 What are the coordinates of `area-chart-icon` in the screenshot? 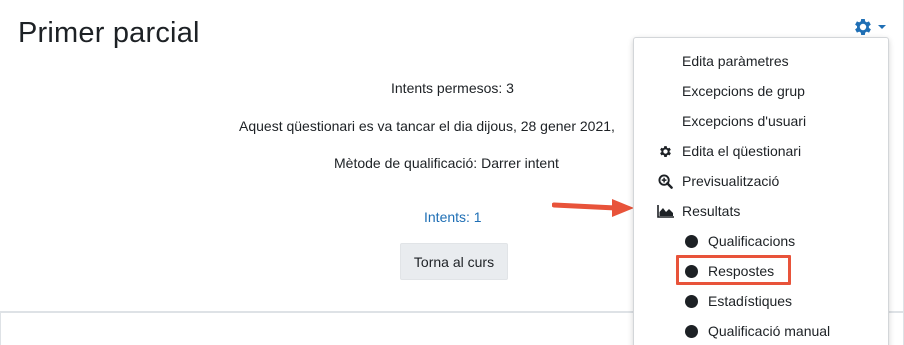 It's located at (665, 211).